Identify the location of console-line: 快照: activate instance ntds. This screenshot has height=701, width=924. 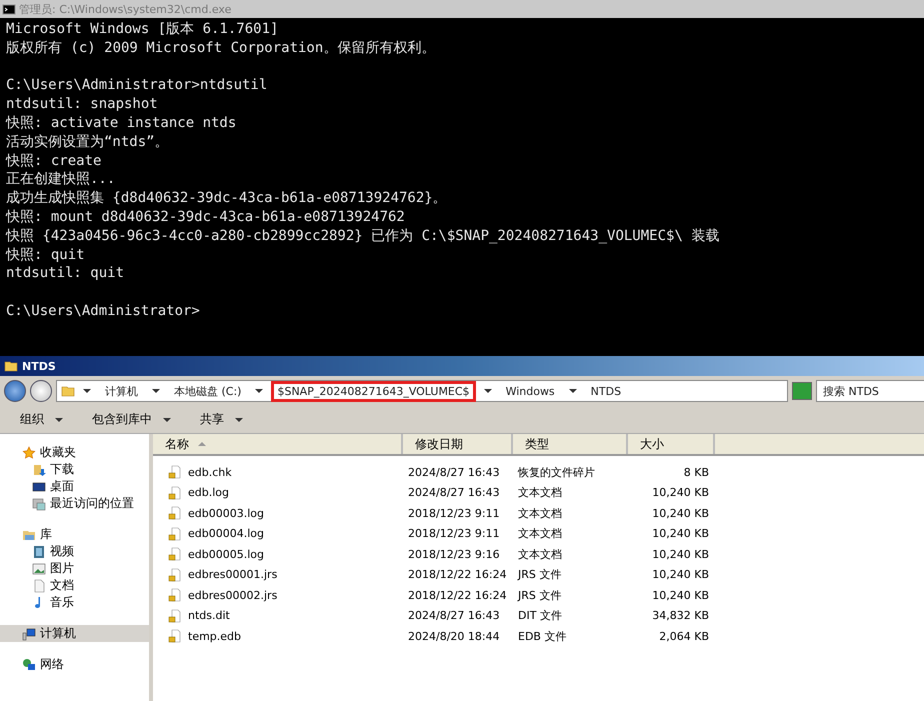
(122, 123).